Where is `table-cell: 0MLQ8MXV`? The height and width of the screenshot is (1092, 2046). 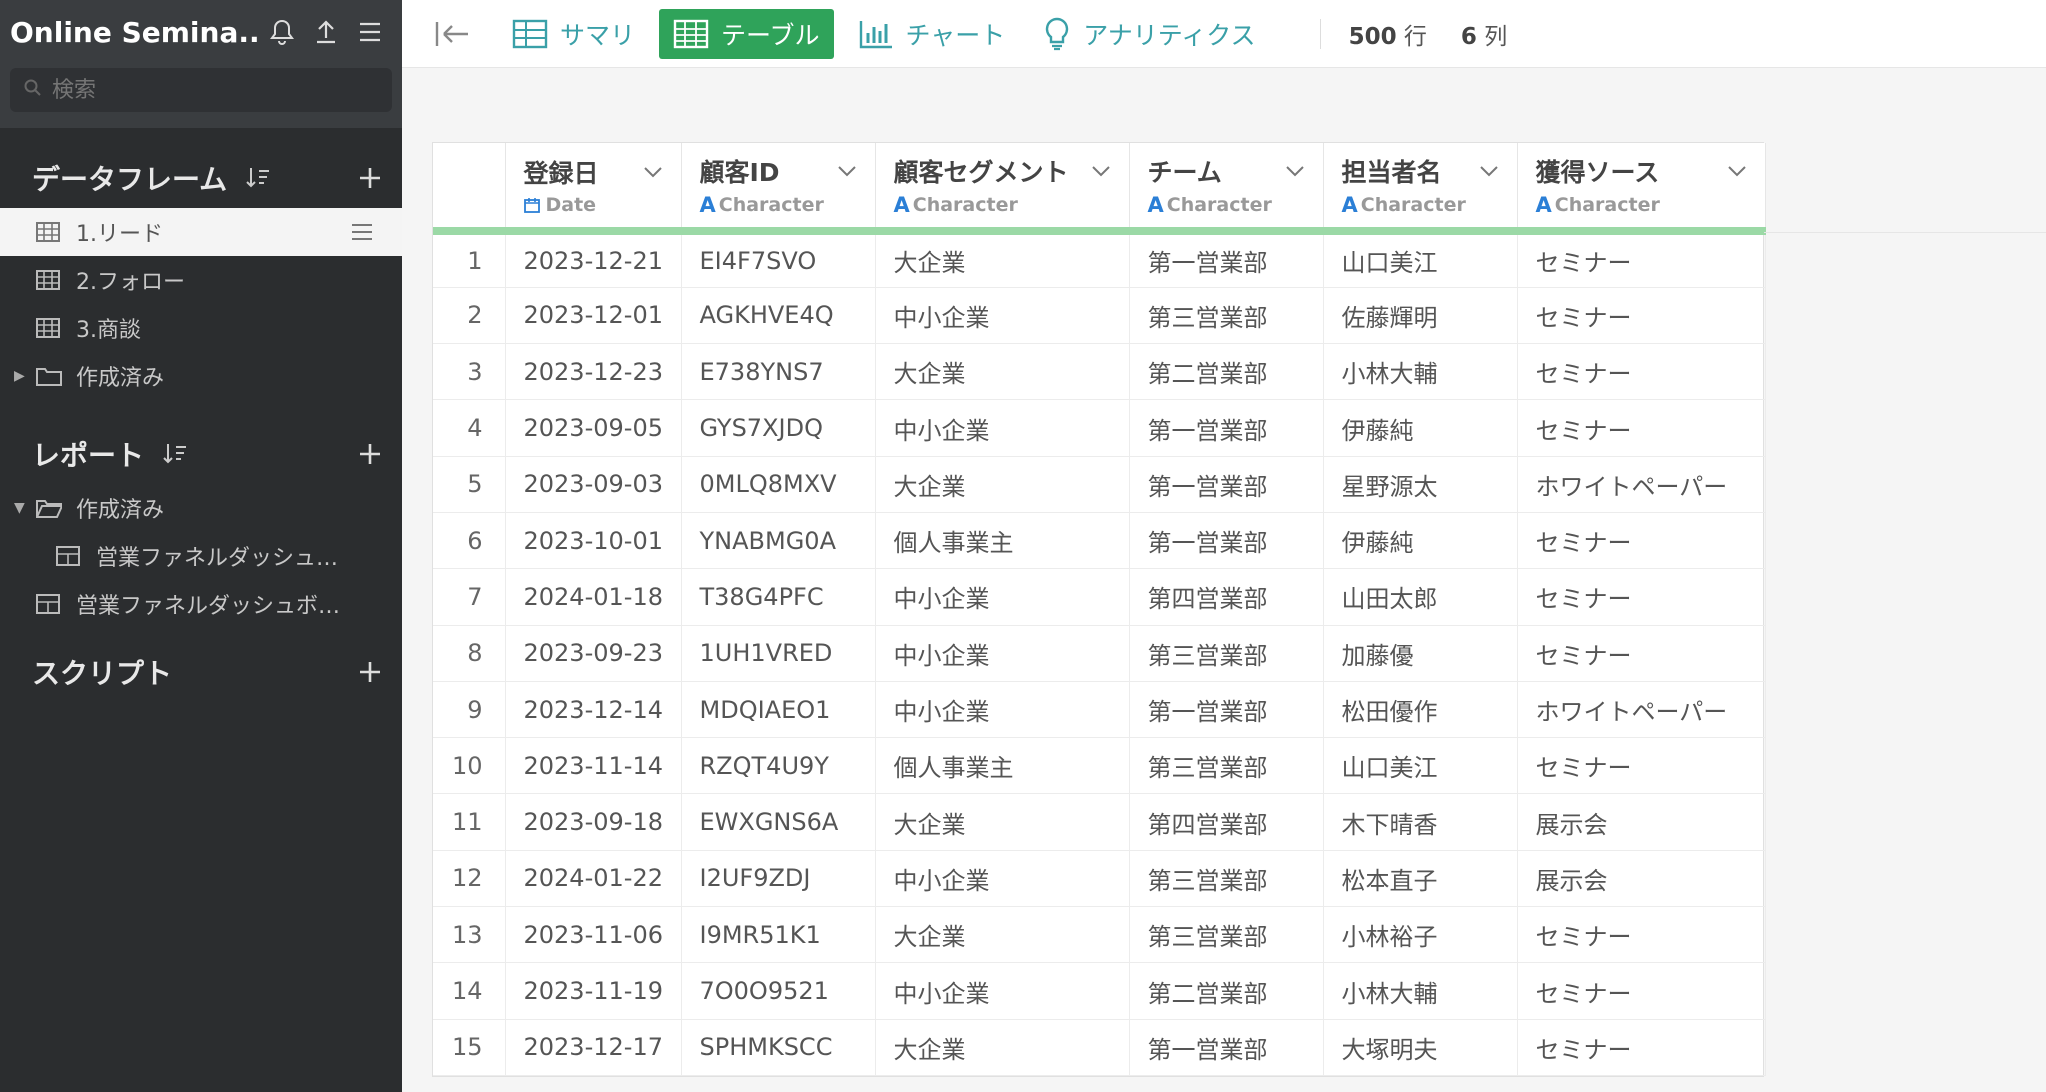
table-cell: 0MLQ8MXV is located at coordinates (778, 484).